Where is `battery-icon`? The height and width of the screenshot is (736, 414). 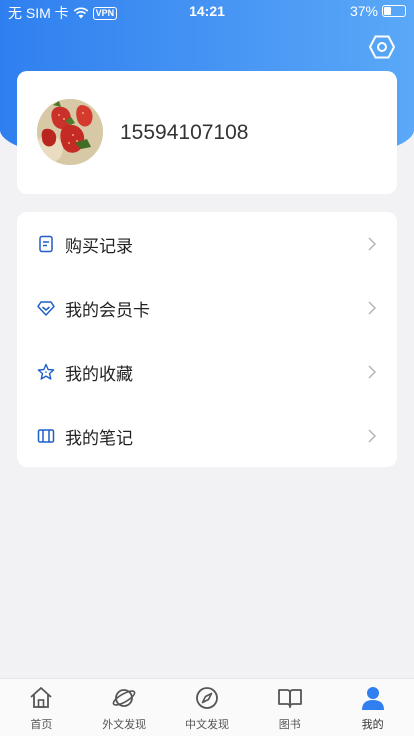
battery-icon is located at coordinates (394, 11).